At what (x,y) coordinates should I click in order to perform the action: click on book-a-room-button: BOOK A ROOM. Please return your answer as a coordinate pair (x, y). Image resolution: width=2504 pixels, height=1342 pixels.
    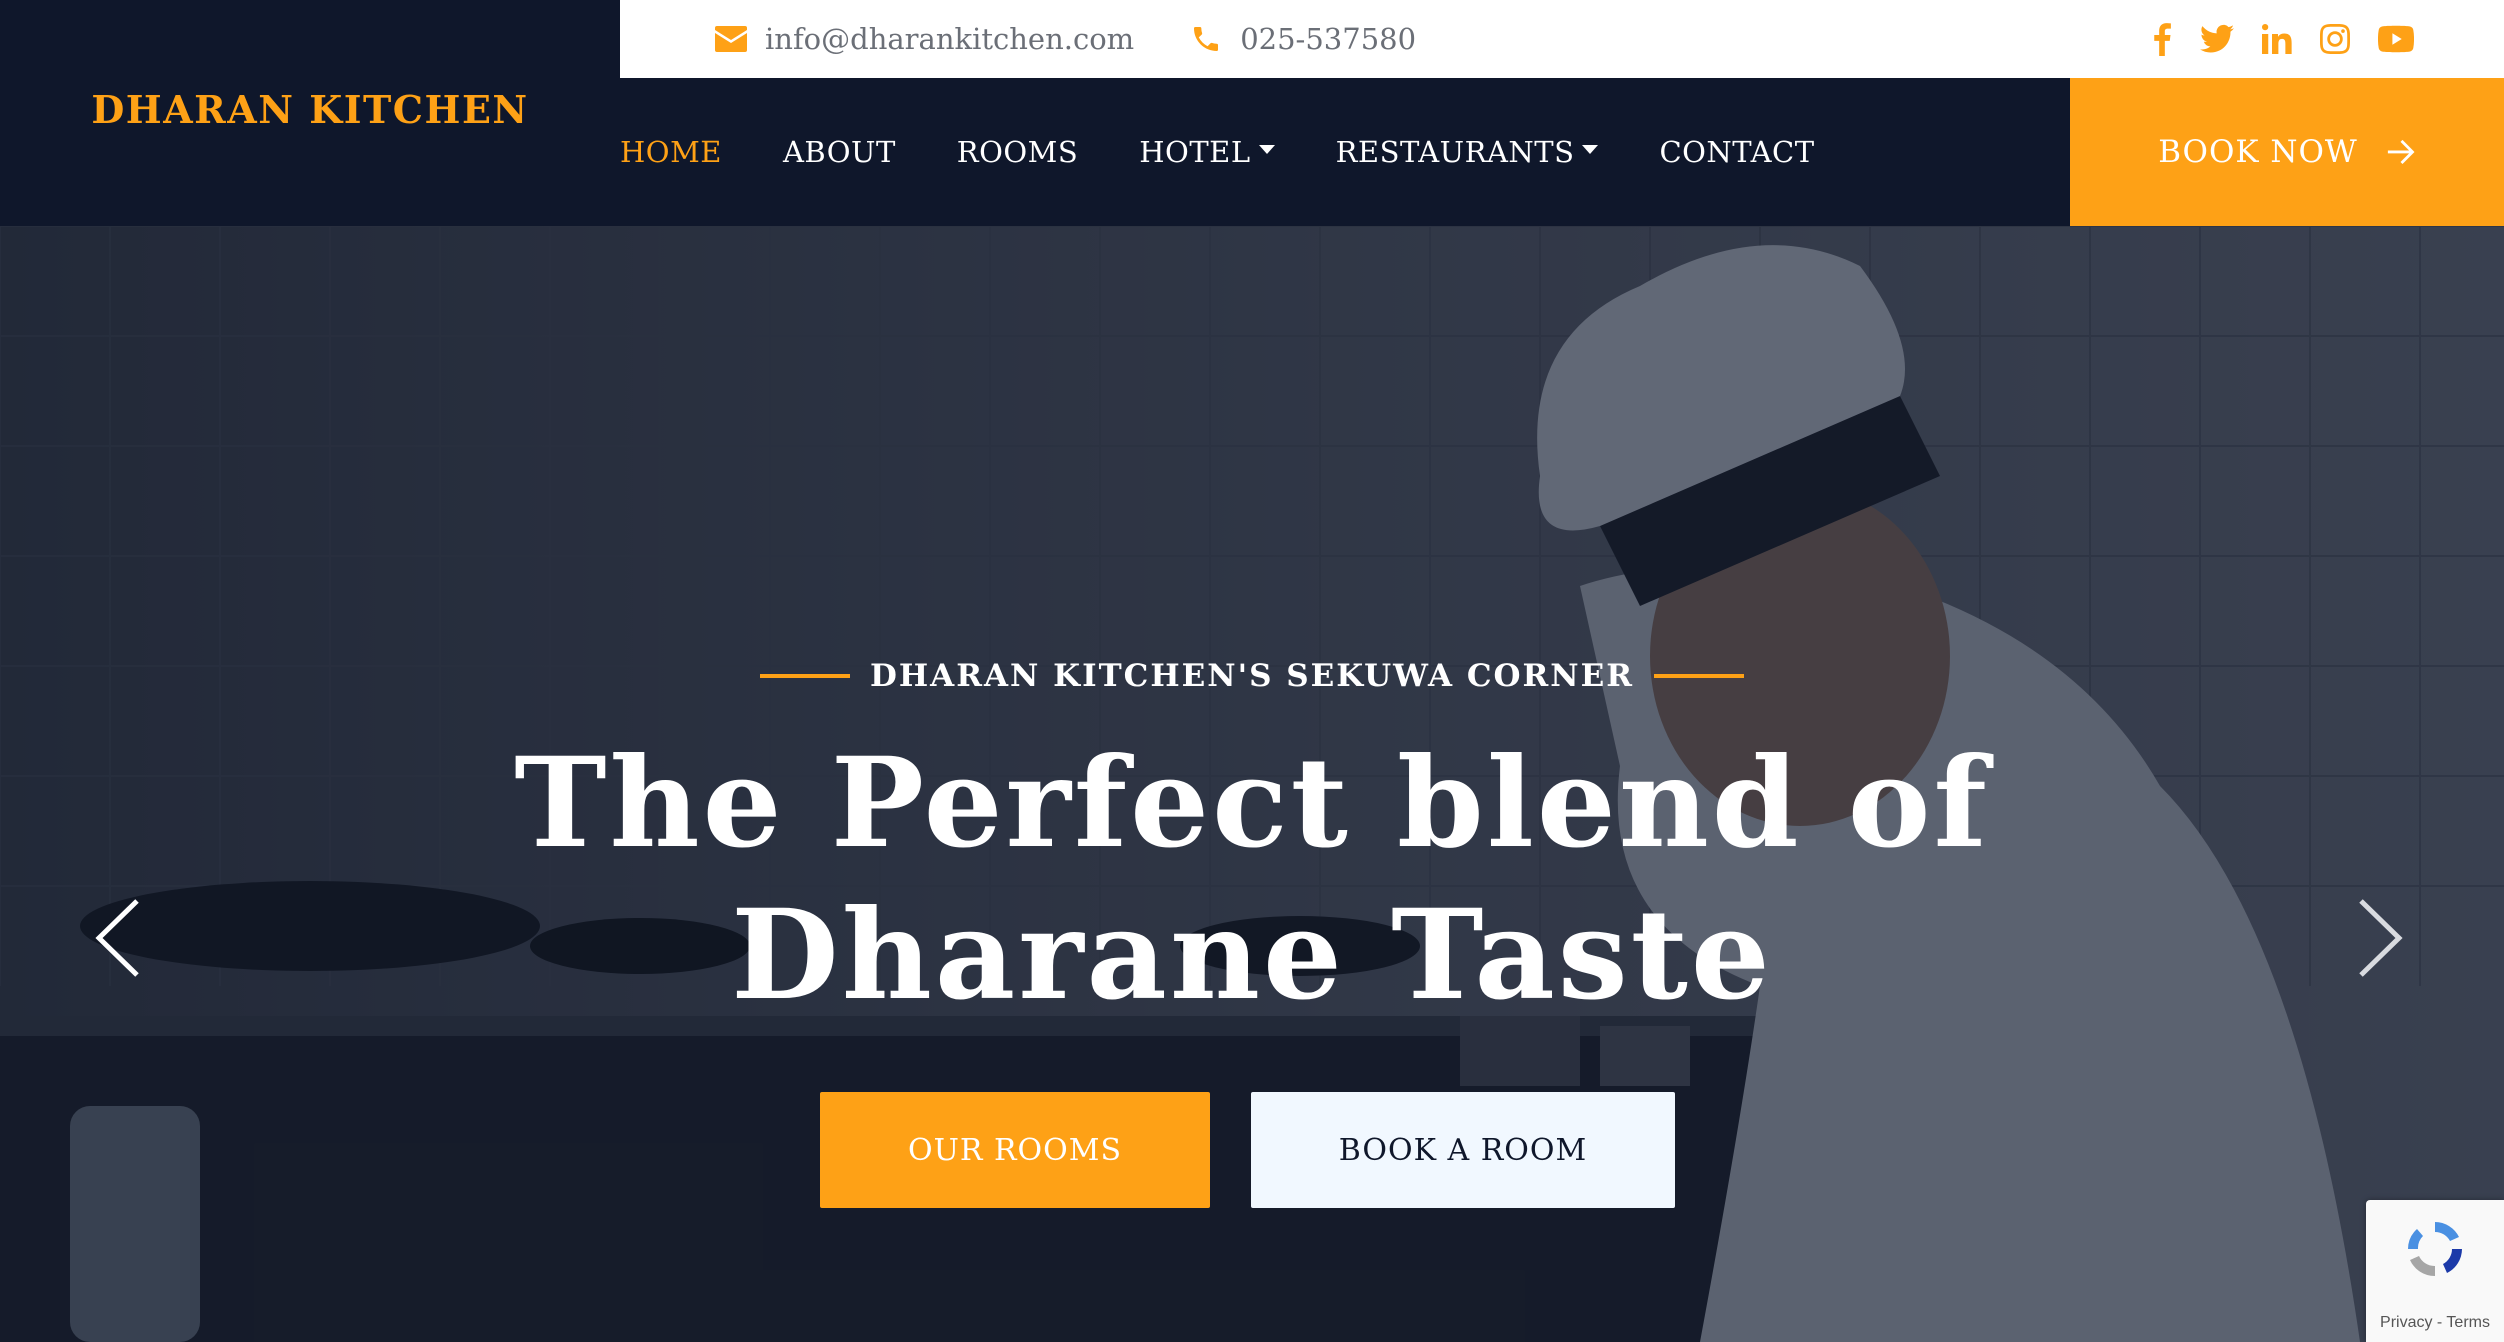
    Looking at the image, I should click on (1463, 1150).